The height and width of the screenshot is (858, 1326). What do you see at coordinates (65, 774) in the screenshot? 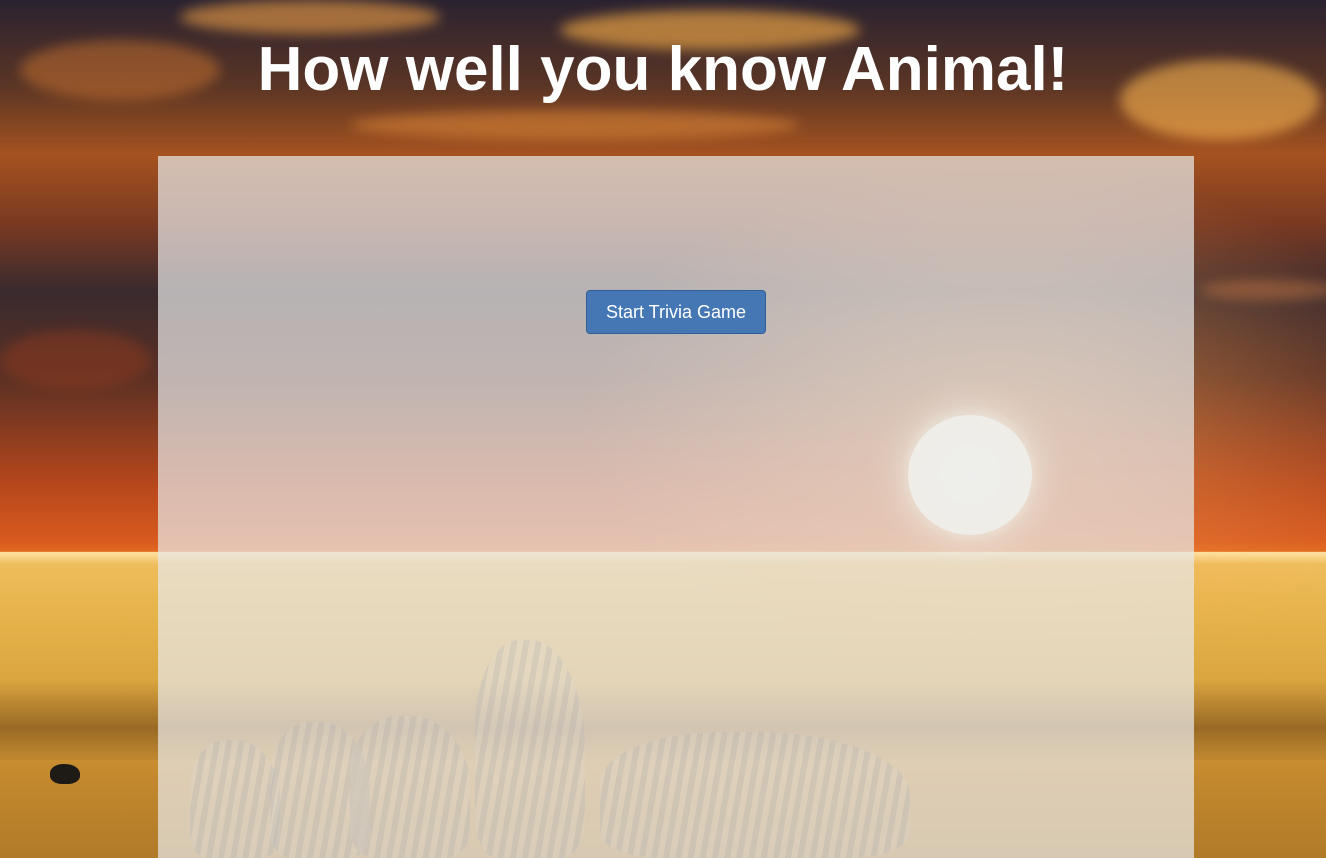
I see `animal-silhouette` at bounding box center [65, 774].